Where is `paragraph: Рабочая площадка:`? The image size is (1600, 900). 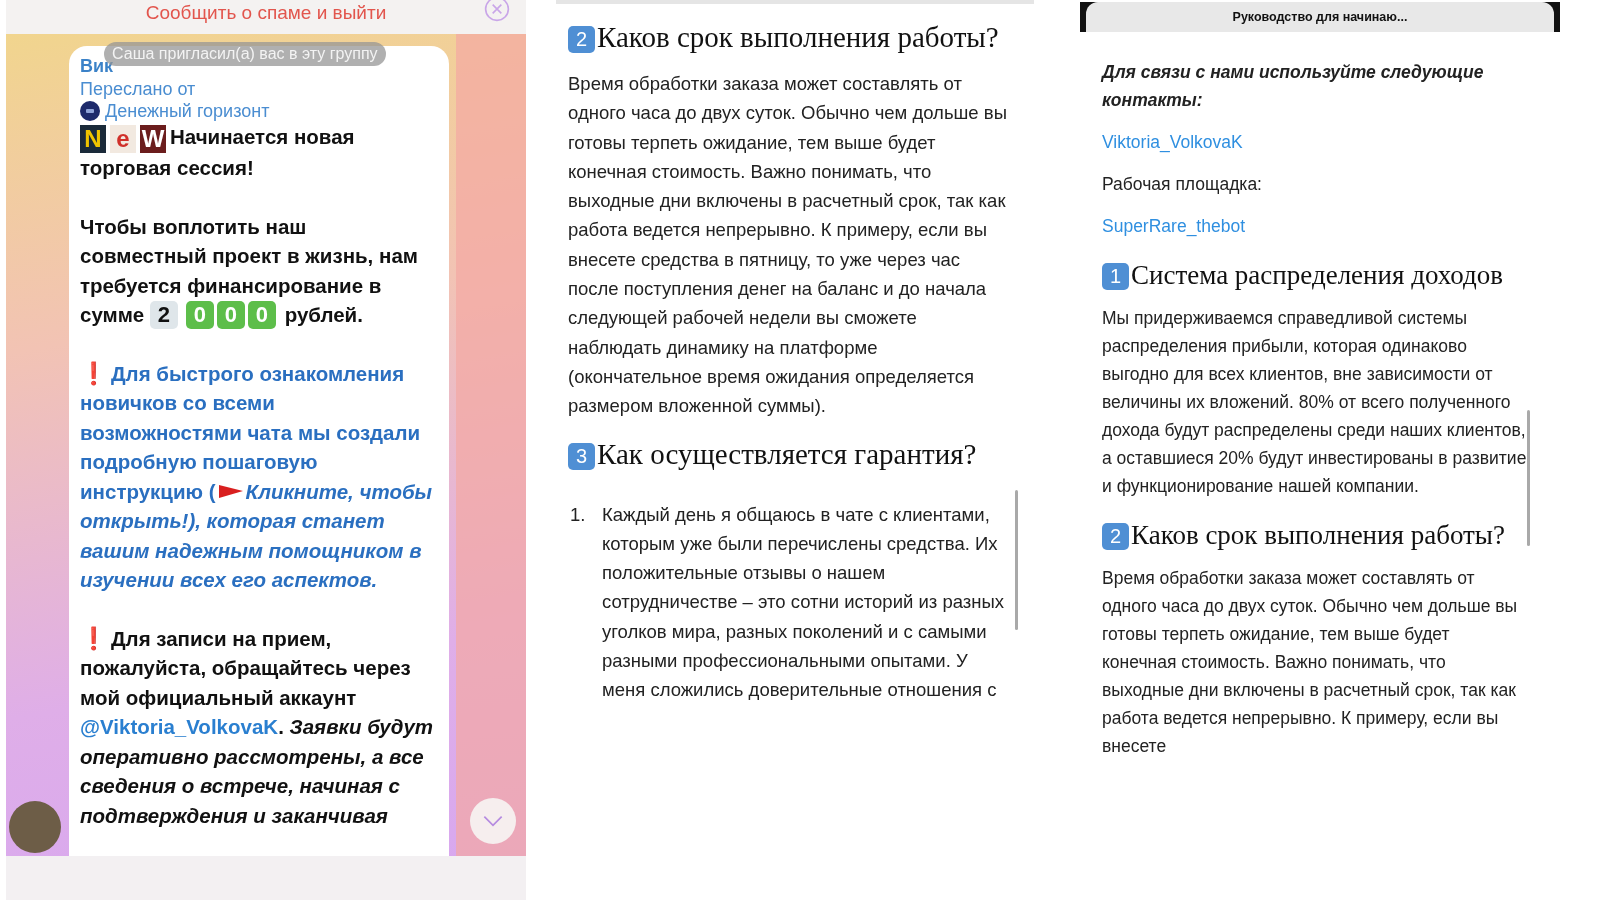 paragraph: Рабочая площадка: is located at coordinates (1182, 184).